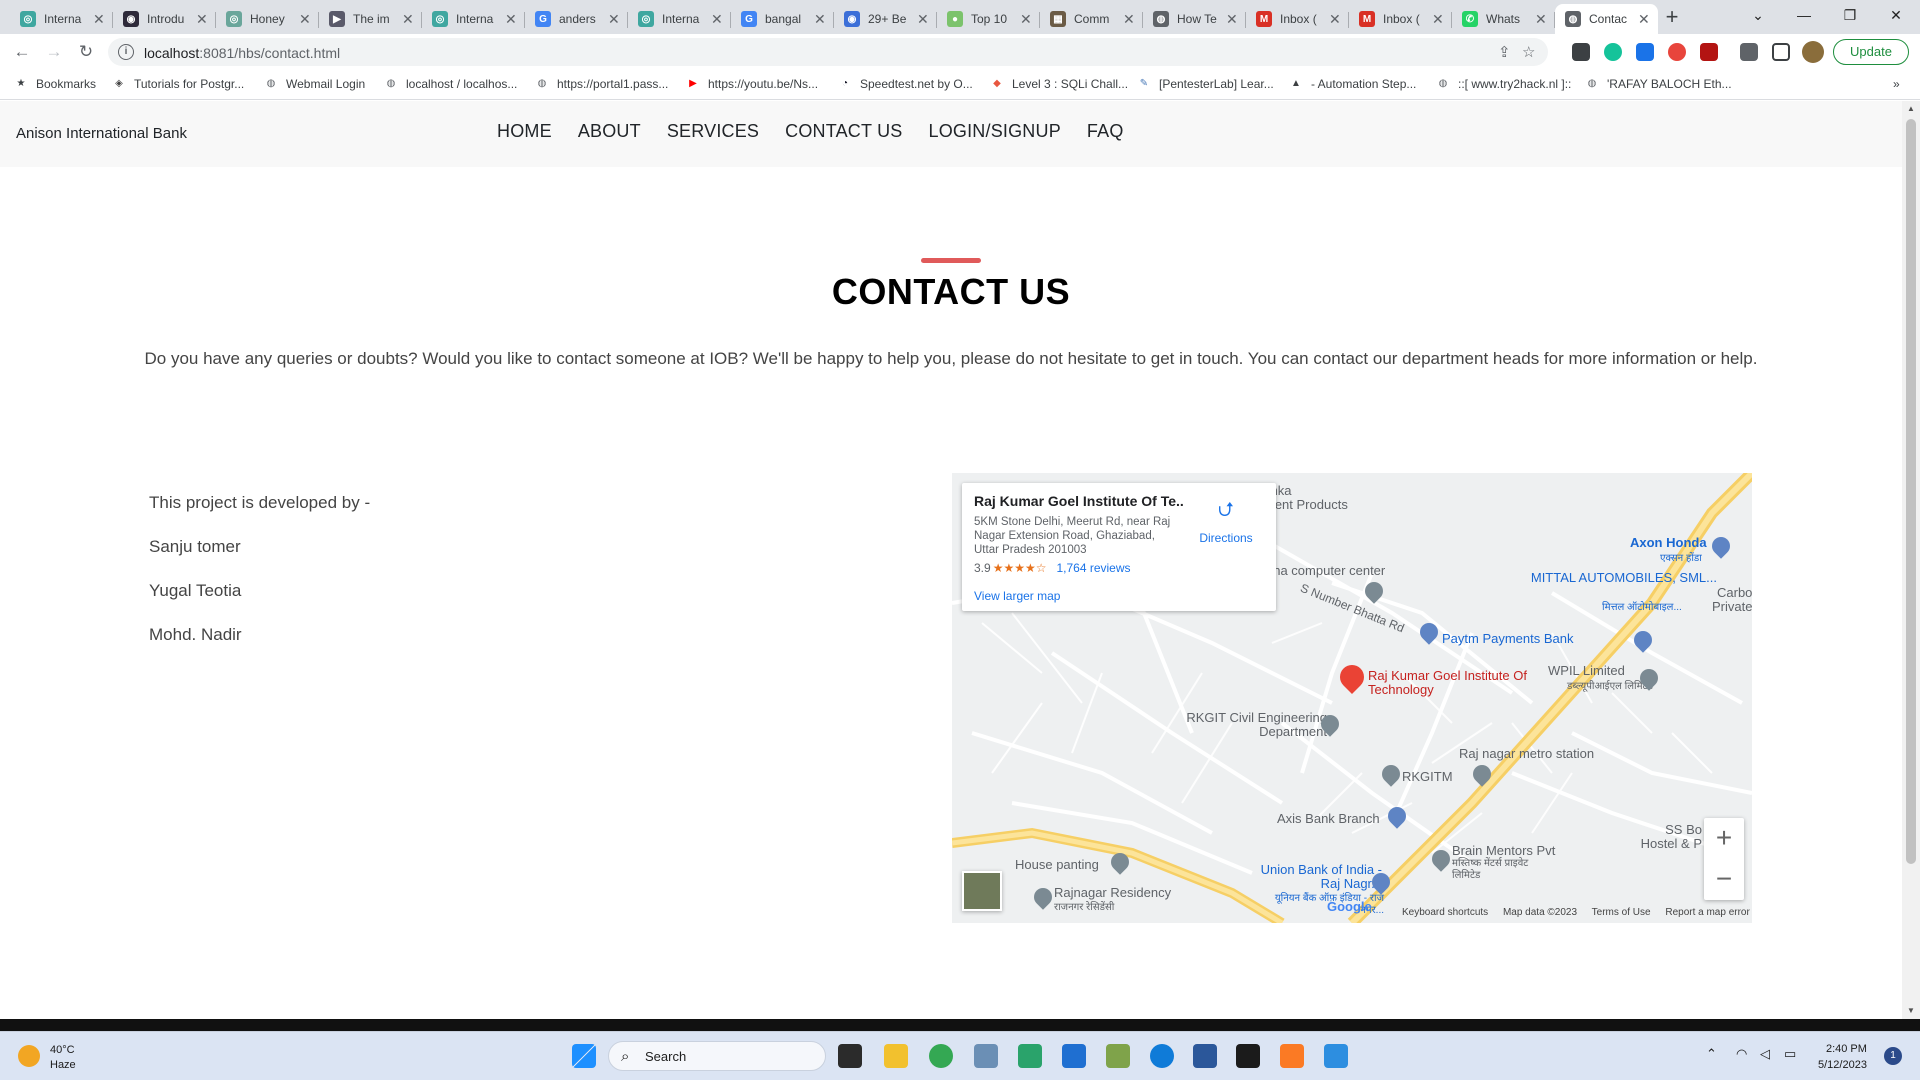 The width and height of the screenshot is (1920, 1080). I want to click on tab: ▶ The im ✕, so click(370, 19).